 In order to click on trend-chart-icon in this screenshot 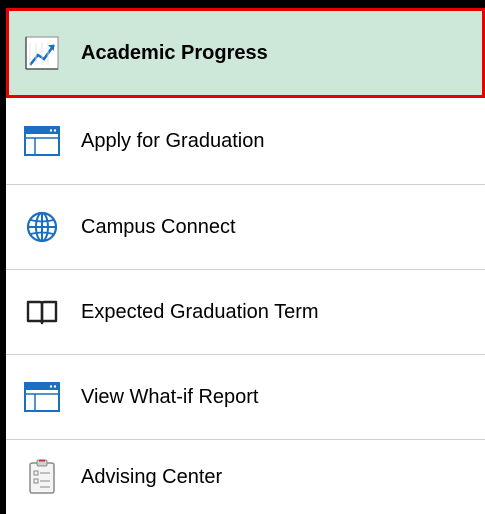, I will do `click(42, 53)`.